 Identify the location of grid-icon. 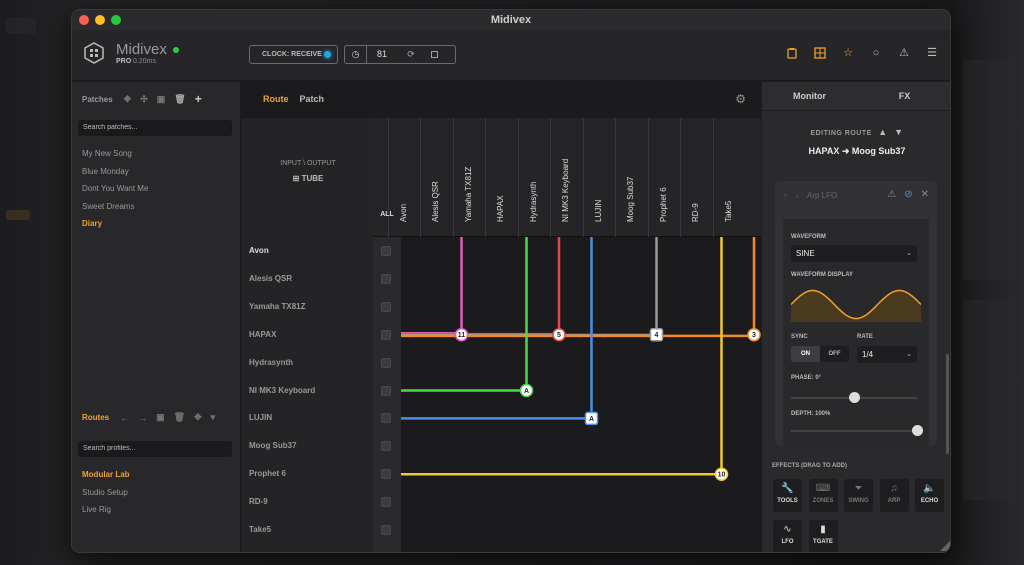
(820, 53).